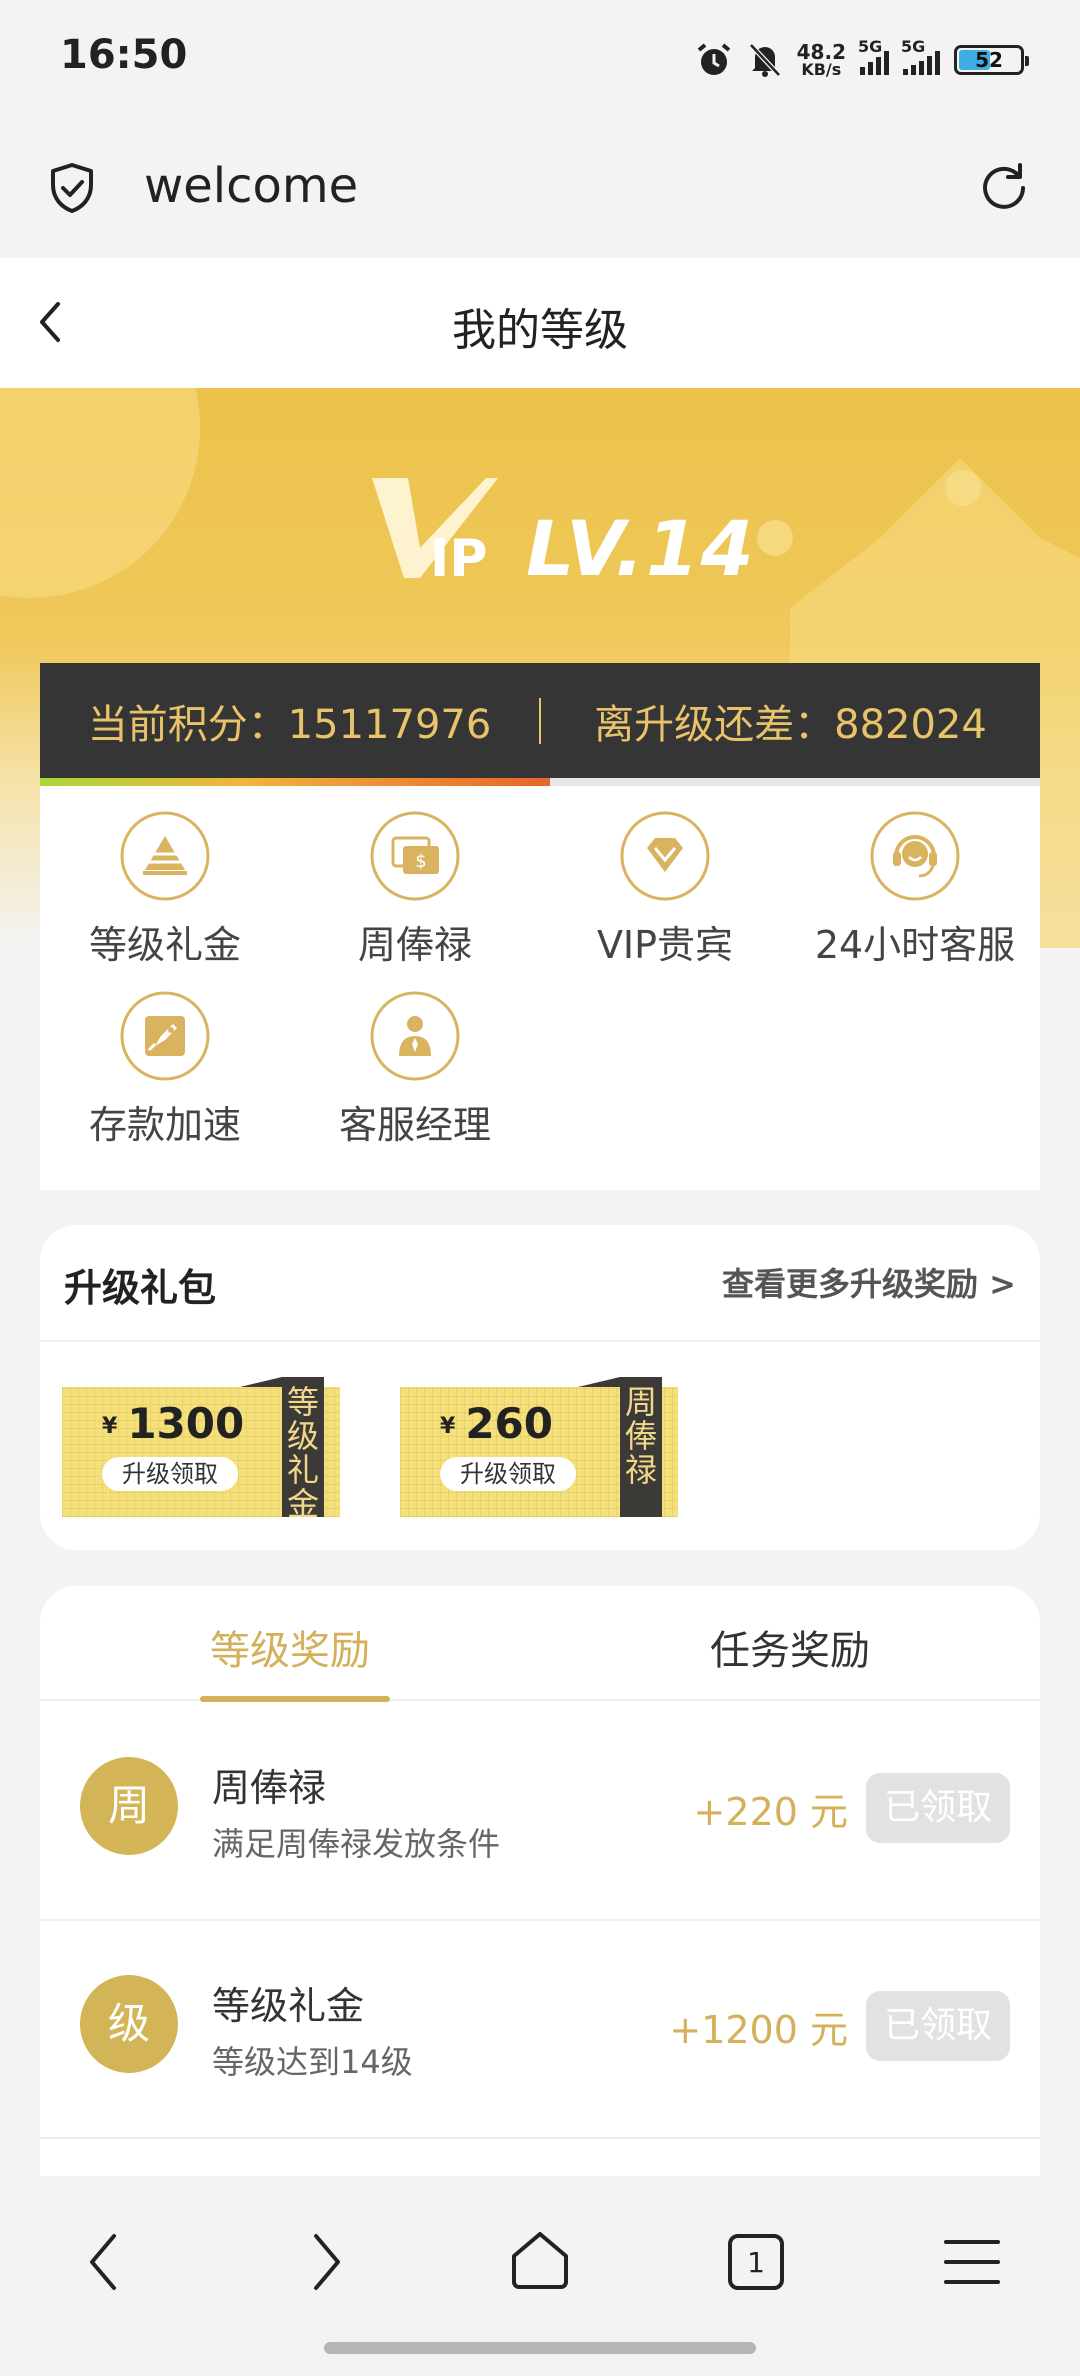 This screenshot has height=2376, width=1080. What do you see at coordinates (312, 2062) in the screenshot?
I see `reward-condition: 等级达到14级` at bounding box center [312, 2062].